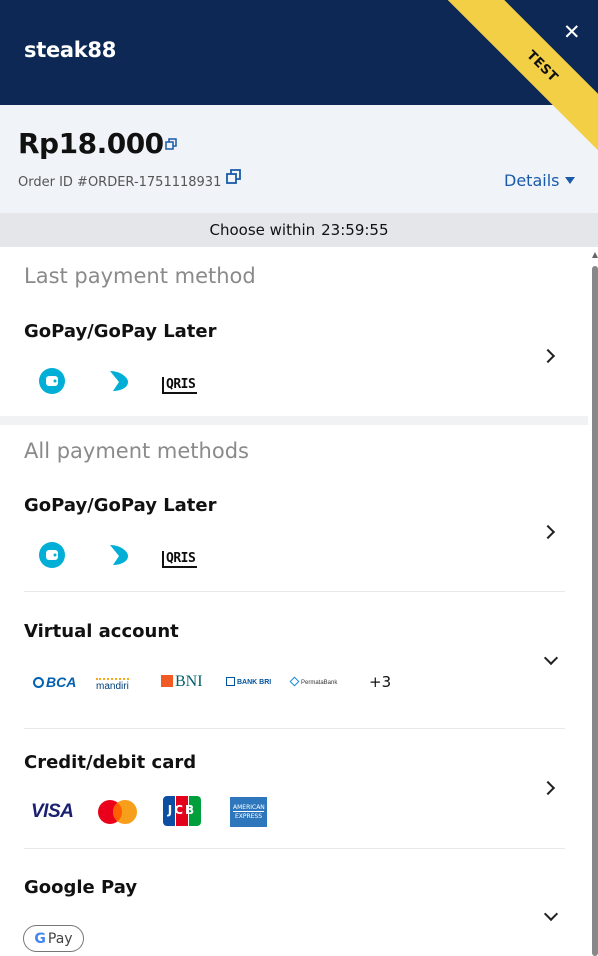 This screenshot has height=956, width=598. What do you see at coordinates (81, 887) in the screenshot?
I see `method-title: Google Pay` at bounding box center [81, 887].